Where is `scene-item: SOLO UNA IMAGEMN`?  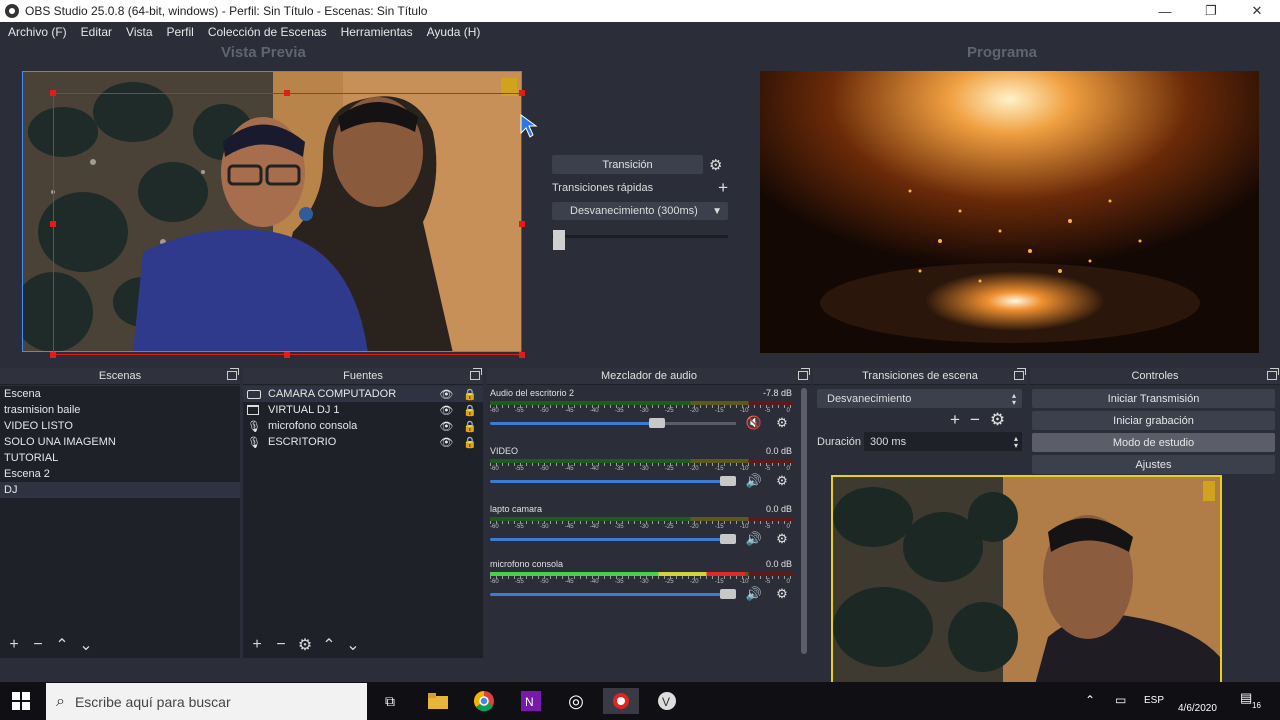 scene-item: SOLO UNA IMAGEMN is located at coordinates (120, 442).